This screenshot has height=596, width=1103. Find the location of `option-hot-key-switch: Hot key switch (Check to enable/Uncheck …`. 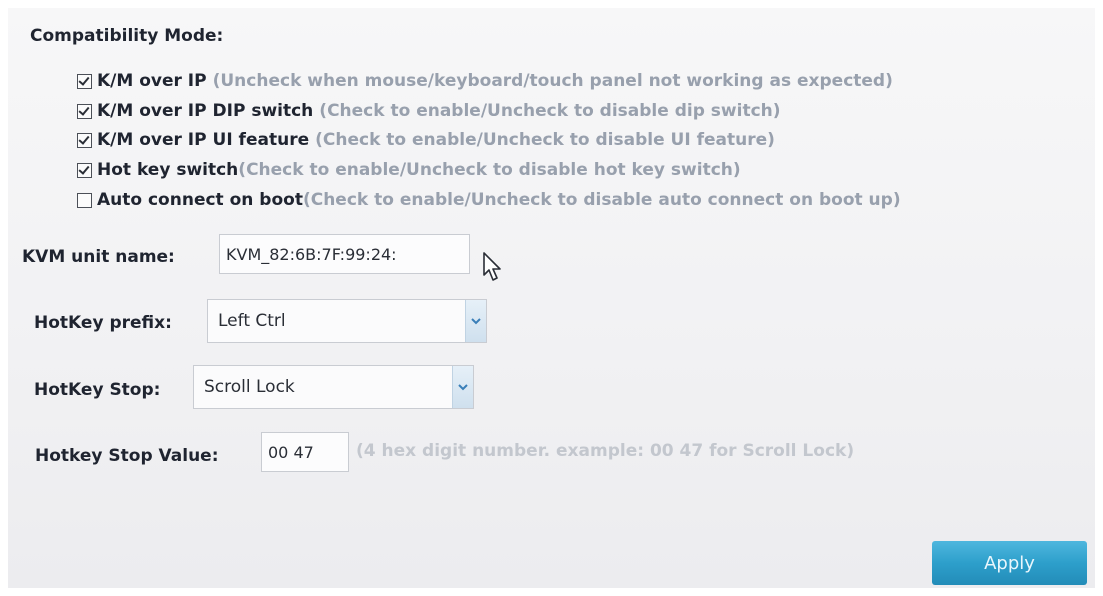

option-hot-key-switch: Hot key switch (Check to enable/Uncheck … is located at coordinates (409, 170).